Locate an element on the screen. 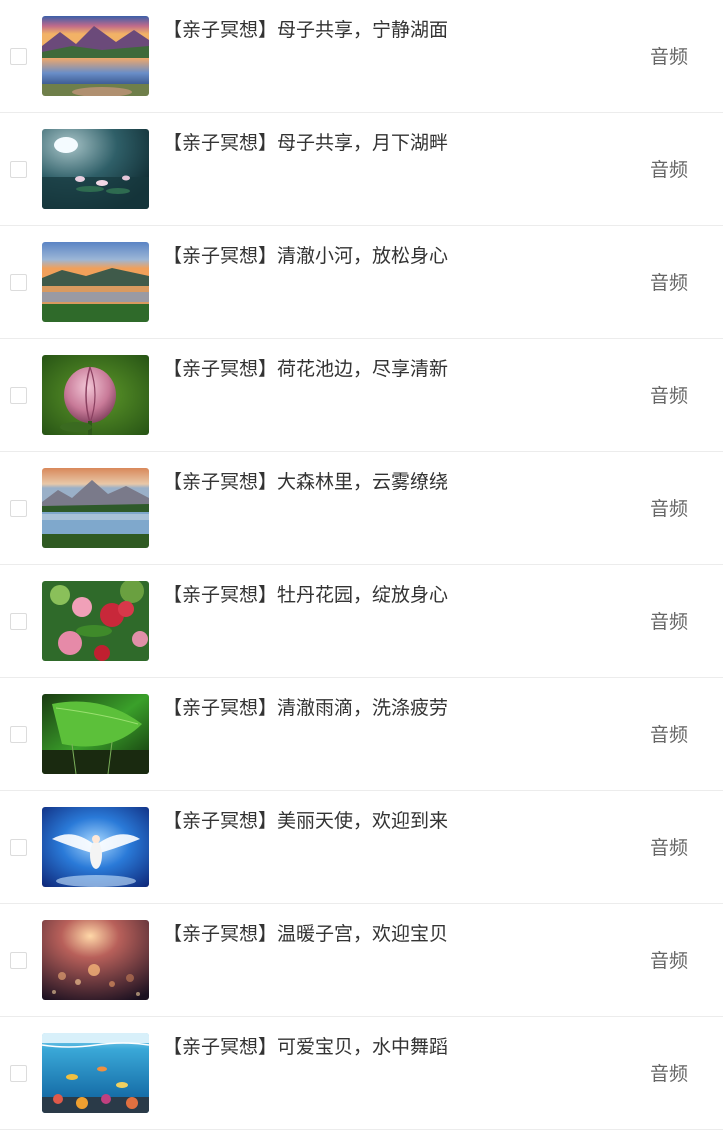  list-item: 【亲子冥想】母子共享，月下湖畔 音频 is located at coordinates (361, 169).